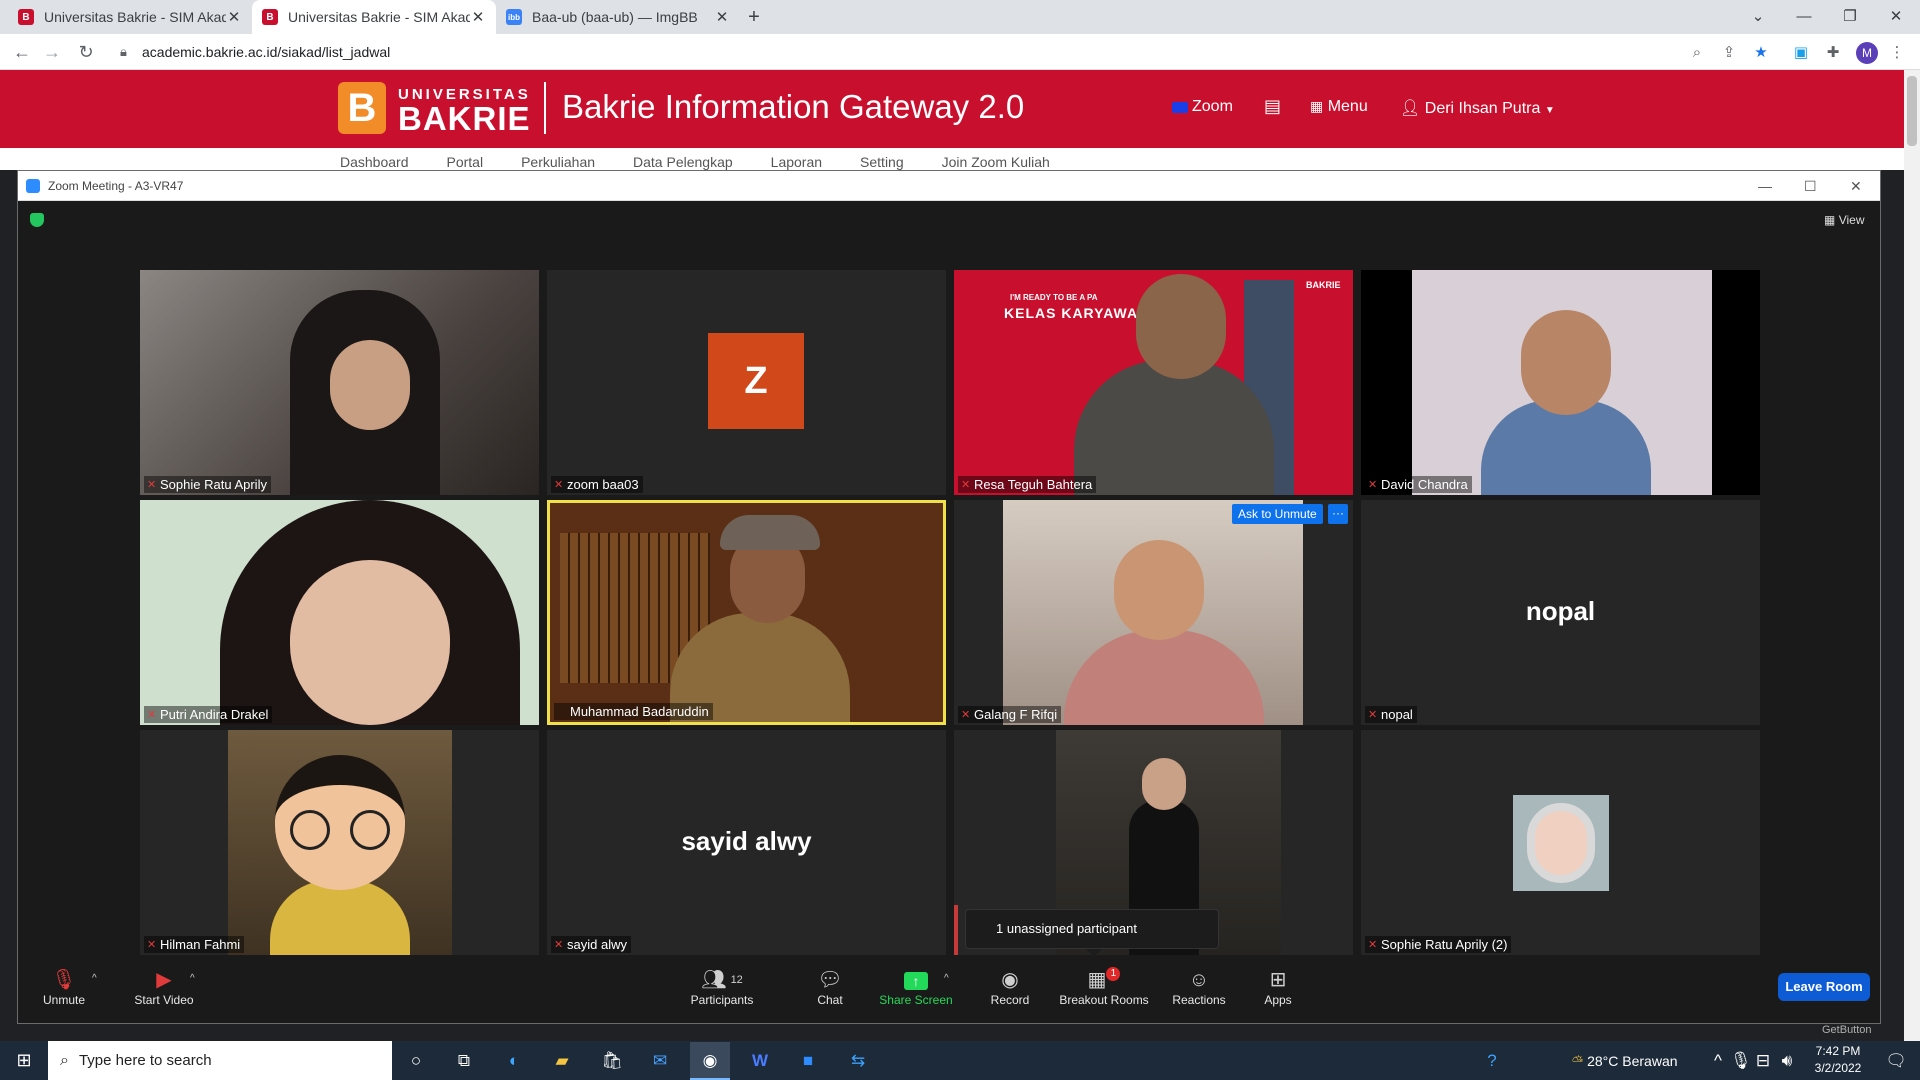 The image size is (1920, 1080). I want to click on breakout-rooms-button: ▦ 1 Breakout Rooms, so click(1104, 987).